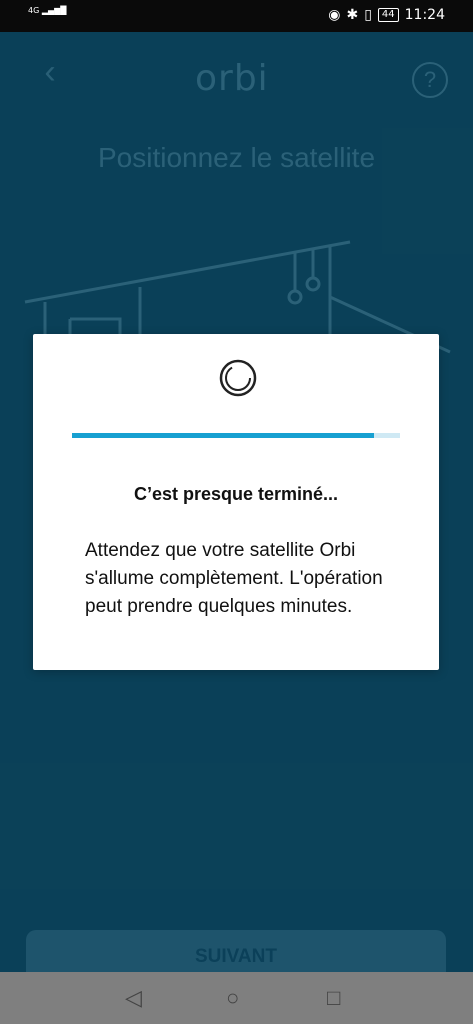  I want to click on battery-level: 44, so click(388, 14).